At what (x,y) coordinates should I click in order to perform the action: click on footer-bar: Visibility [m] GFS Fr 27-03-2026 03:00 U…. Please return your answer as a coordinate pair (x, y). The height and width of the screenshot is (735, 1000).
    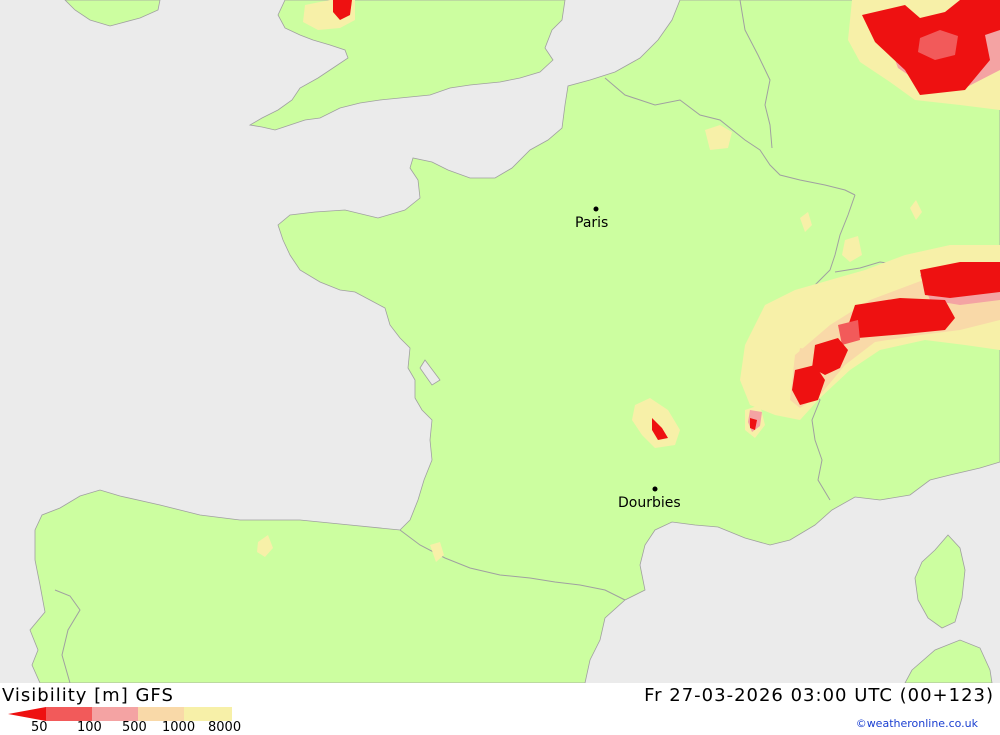
    Looking at the image, I should click on (500, 709).